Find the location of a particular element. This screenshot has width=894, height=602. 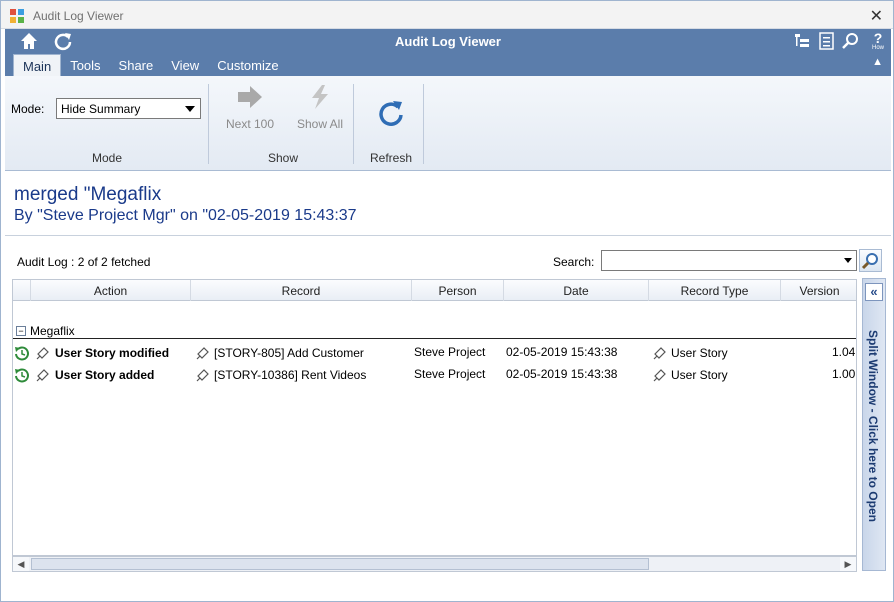

page-title: merged "Megaflix is located at coordinates (88, 194).